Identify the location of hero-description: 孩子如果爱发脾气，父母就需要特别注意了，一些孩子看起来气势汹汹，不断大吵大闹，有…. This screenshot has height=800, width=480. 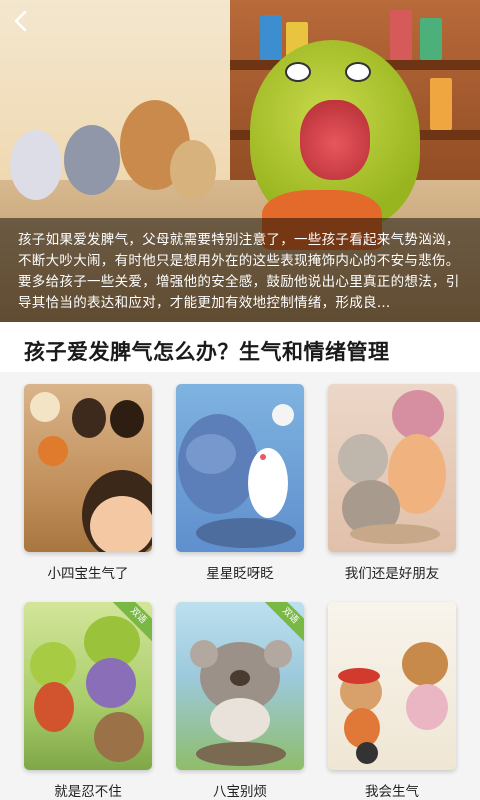
(239, 271).